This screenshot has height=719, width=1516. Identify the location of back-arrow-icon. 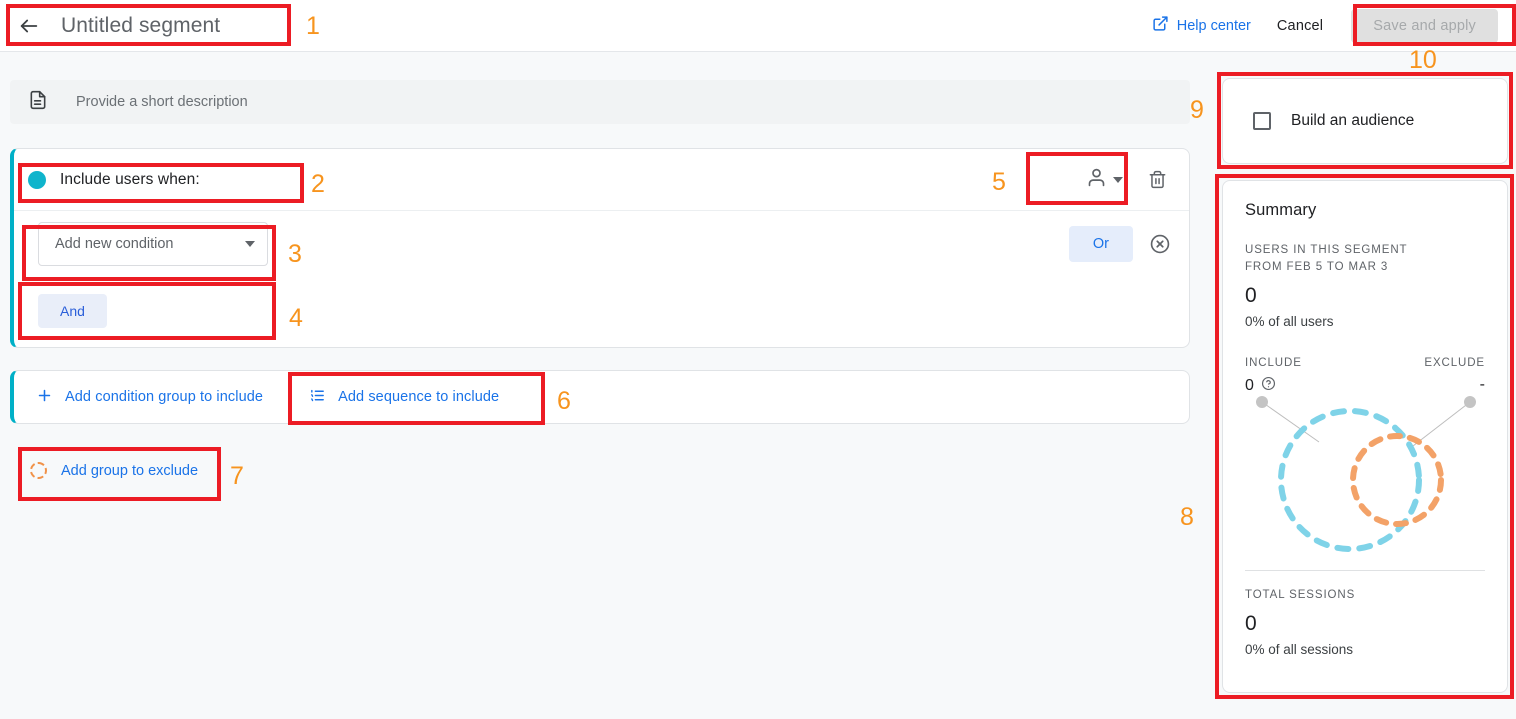
(29, 26).